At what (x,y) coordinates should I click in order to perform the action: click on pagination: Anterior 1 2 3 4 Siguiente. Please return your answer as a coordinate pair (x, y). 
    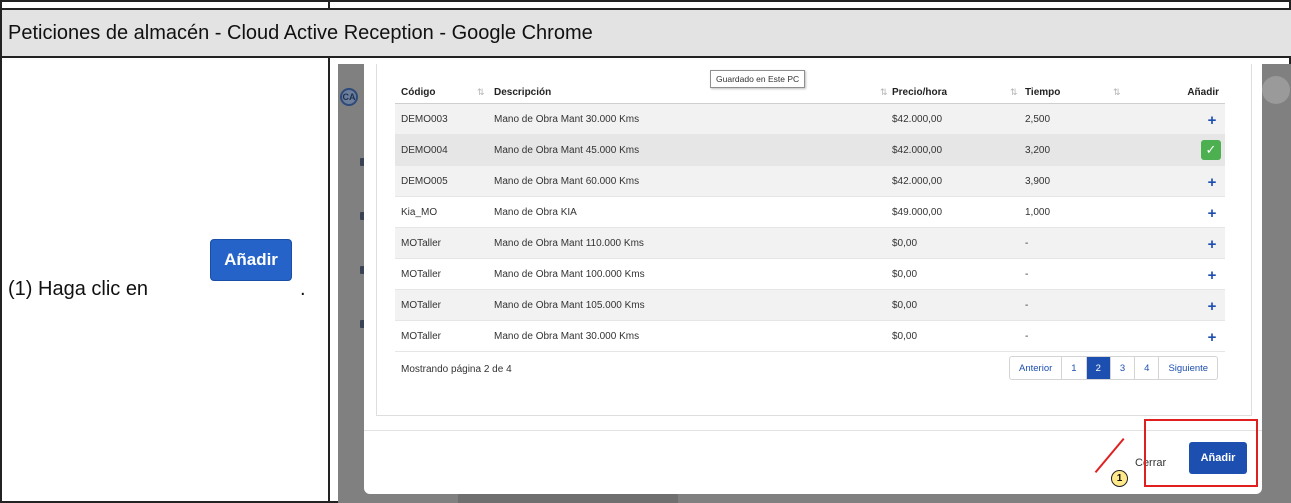
    Looking at the image, I should click on (1114, 368).